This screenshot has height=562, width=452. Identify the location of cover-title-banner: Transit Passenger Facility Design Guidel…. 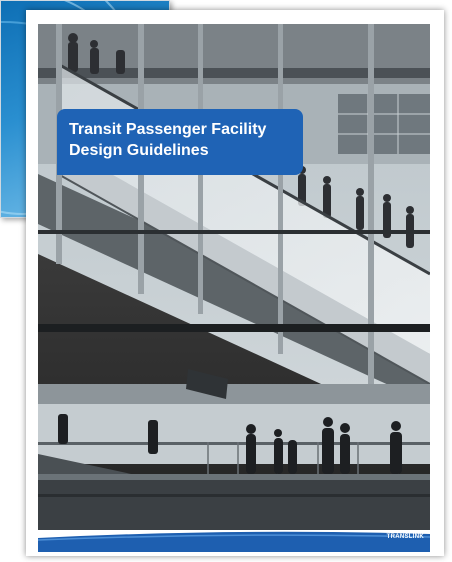
(180, 142).